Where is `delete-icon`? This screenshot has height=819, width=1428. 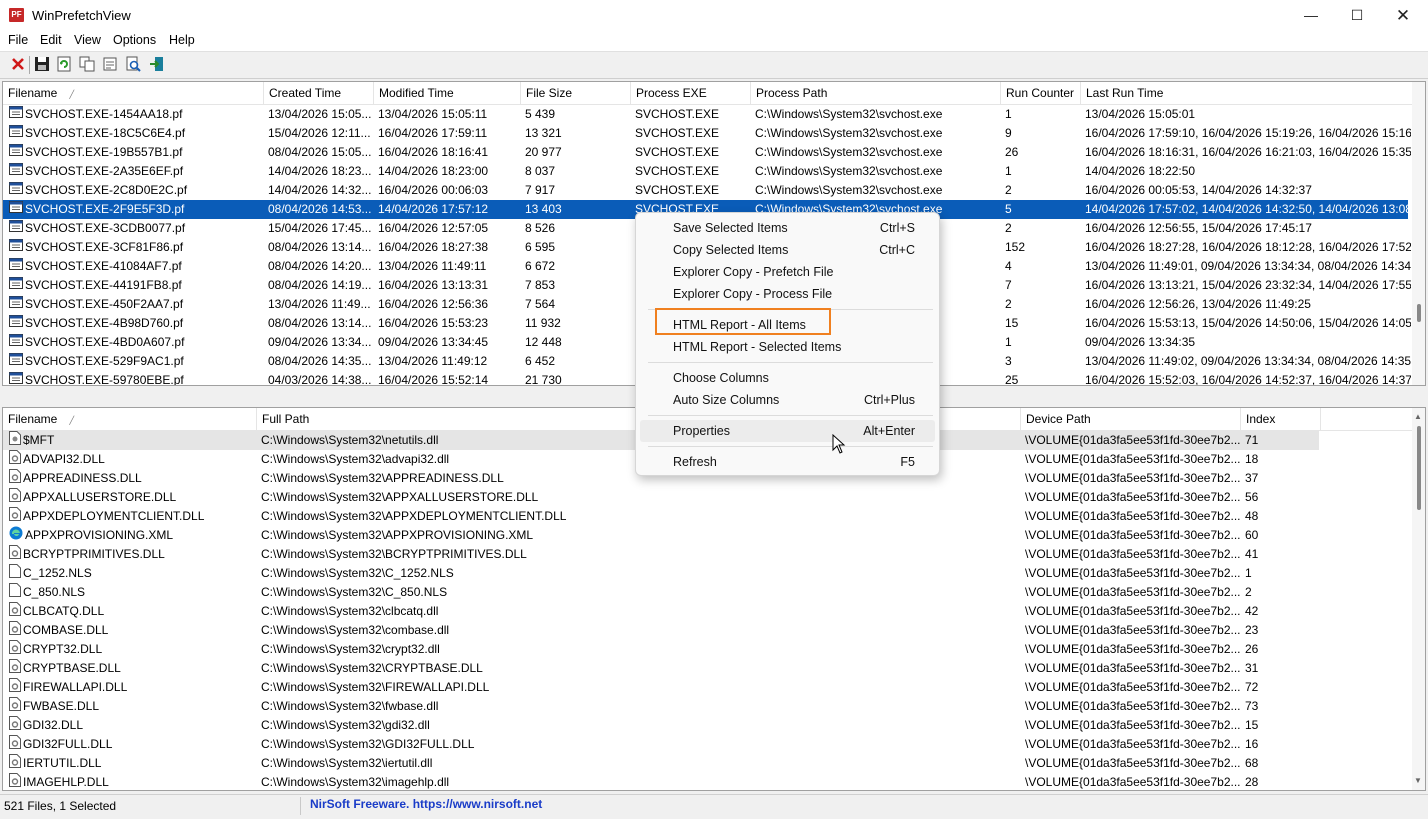 delete-icon is located at coordinates (18, 64).